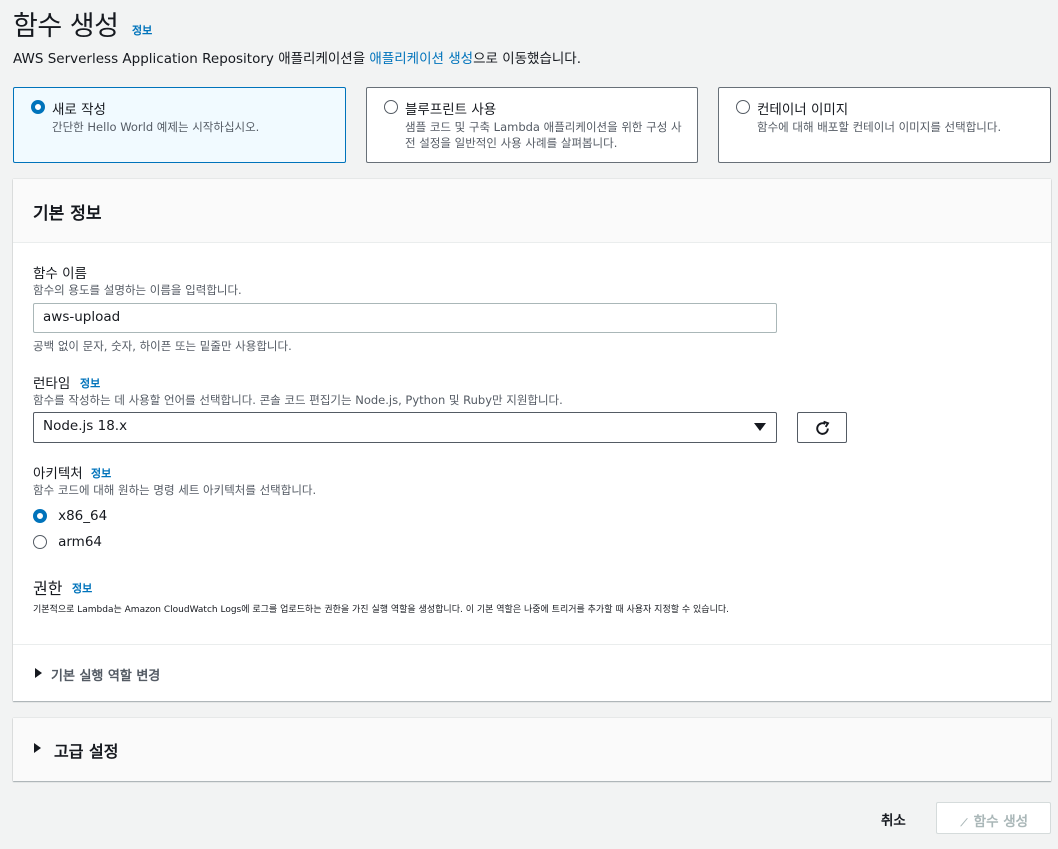  Describe the element at coordinates (52, 384) in the screenshot. I see `runtime-label: 런타임` at that location.